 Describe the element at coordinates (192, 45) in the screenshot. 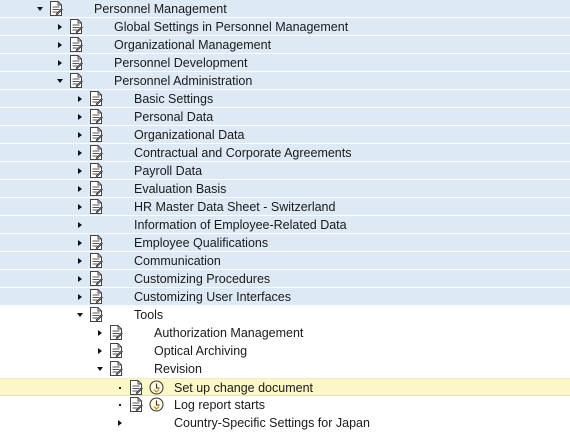

I see `tree-node-label: Organizational Management` at that location.